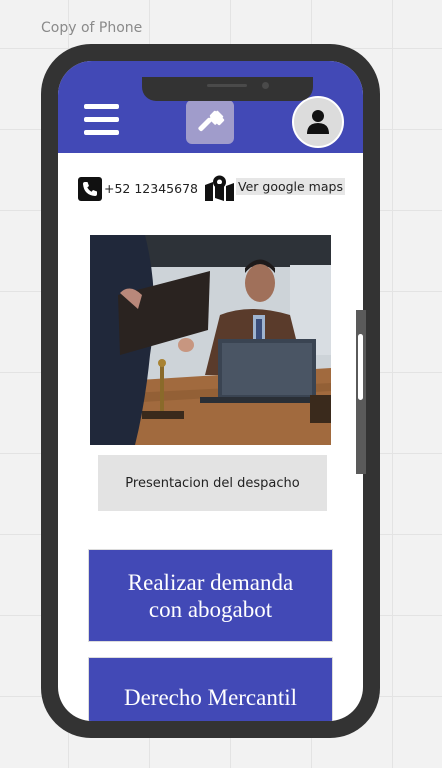 This screenshot has width=442, height=768. I want to click on mercantile-law-button: Derecho Mercantil, so click(210, 689).